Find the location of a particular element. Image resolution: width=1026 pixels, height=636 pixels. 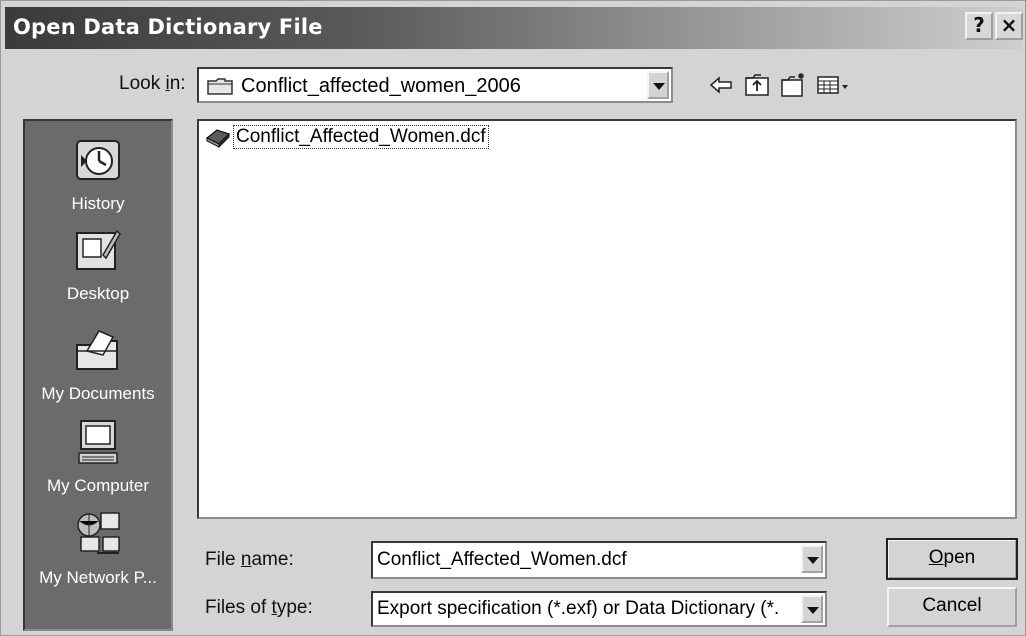

window-title: Open Data Dictionary File is located at coordinates (168, 27).